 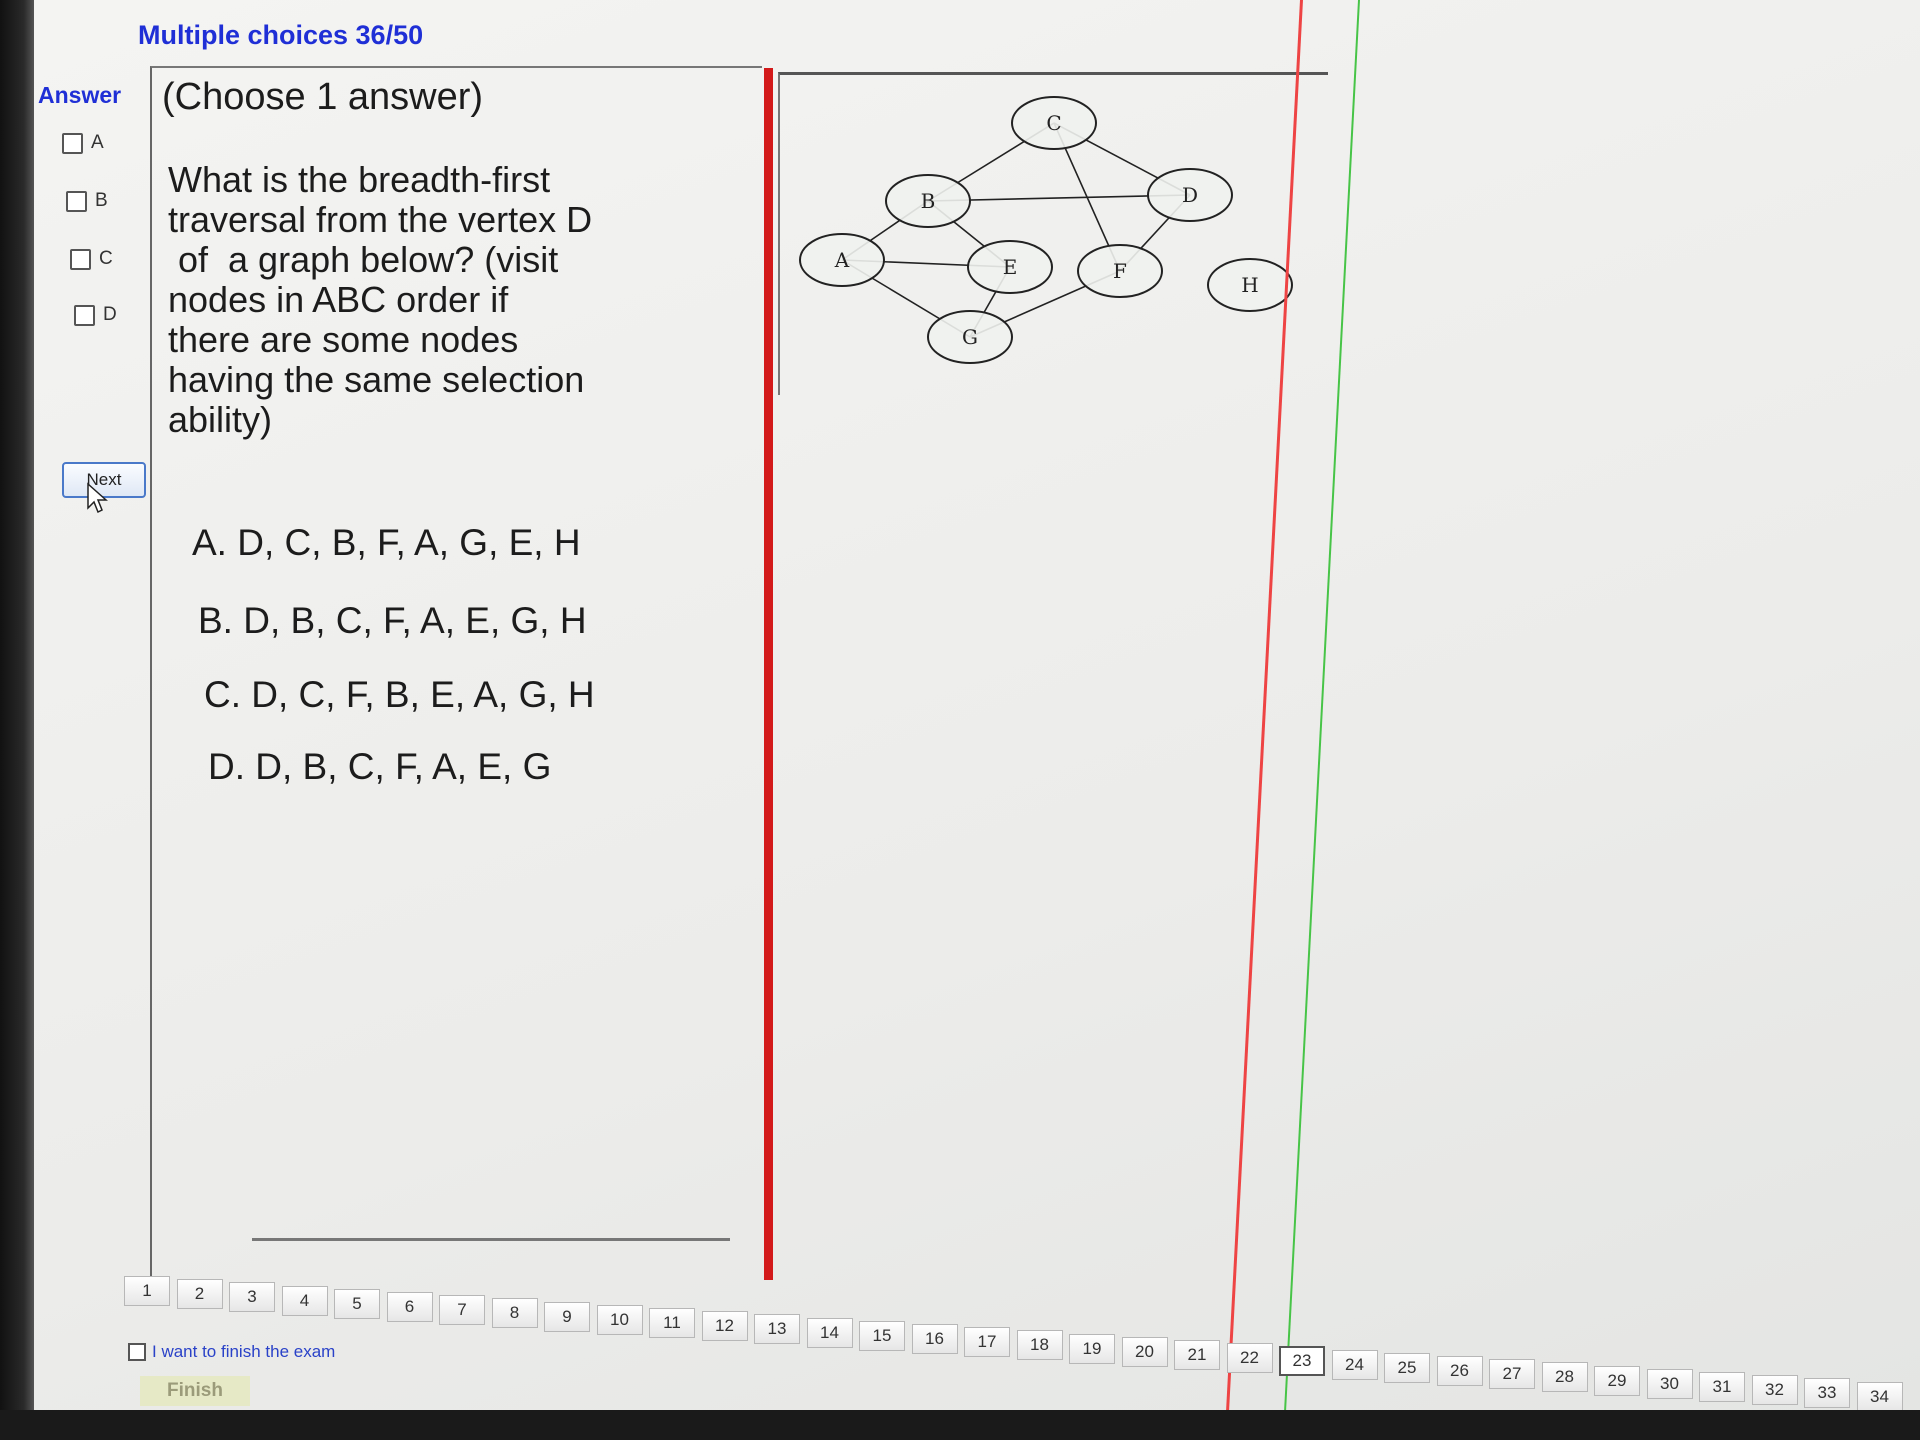 What do you see at coordinates (220, 419) in the screenshot?
I see `question-line: ability)` at bounding box center [220, 419].